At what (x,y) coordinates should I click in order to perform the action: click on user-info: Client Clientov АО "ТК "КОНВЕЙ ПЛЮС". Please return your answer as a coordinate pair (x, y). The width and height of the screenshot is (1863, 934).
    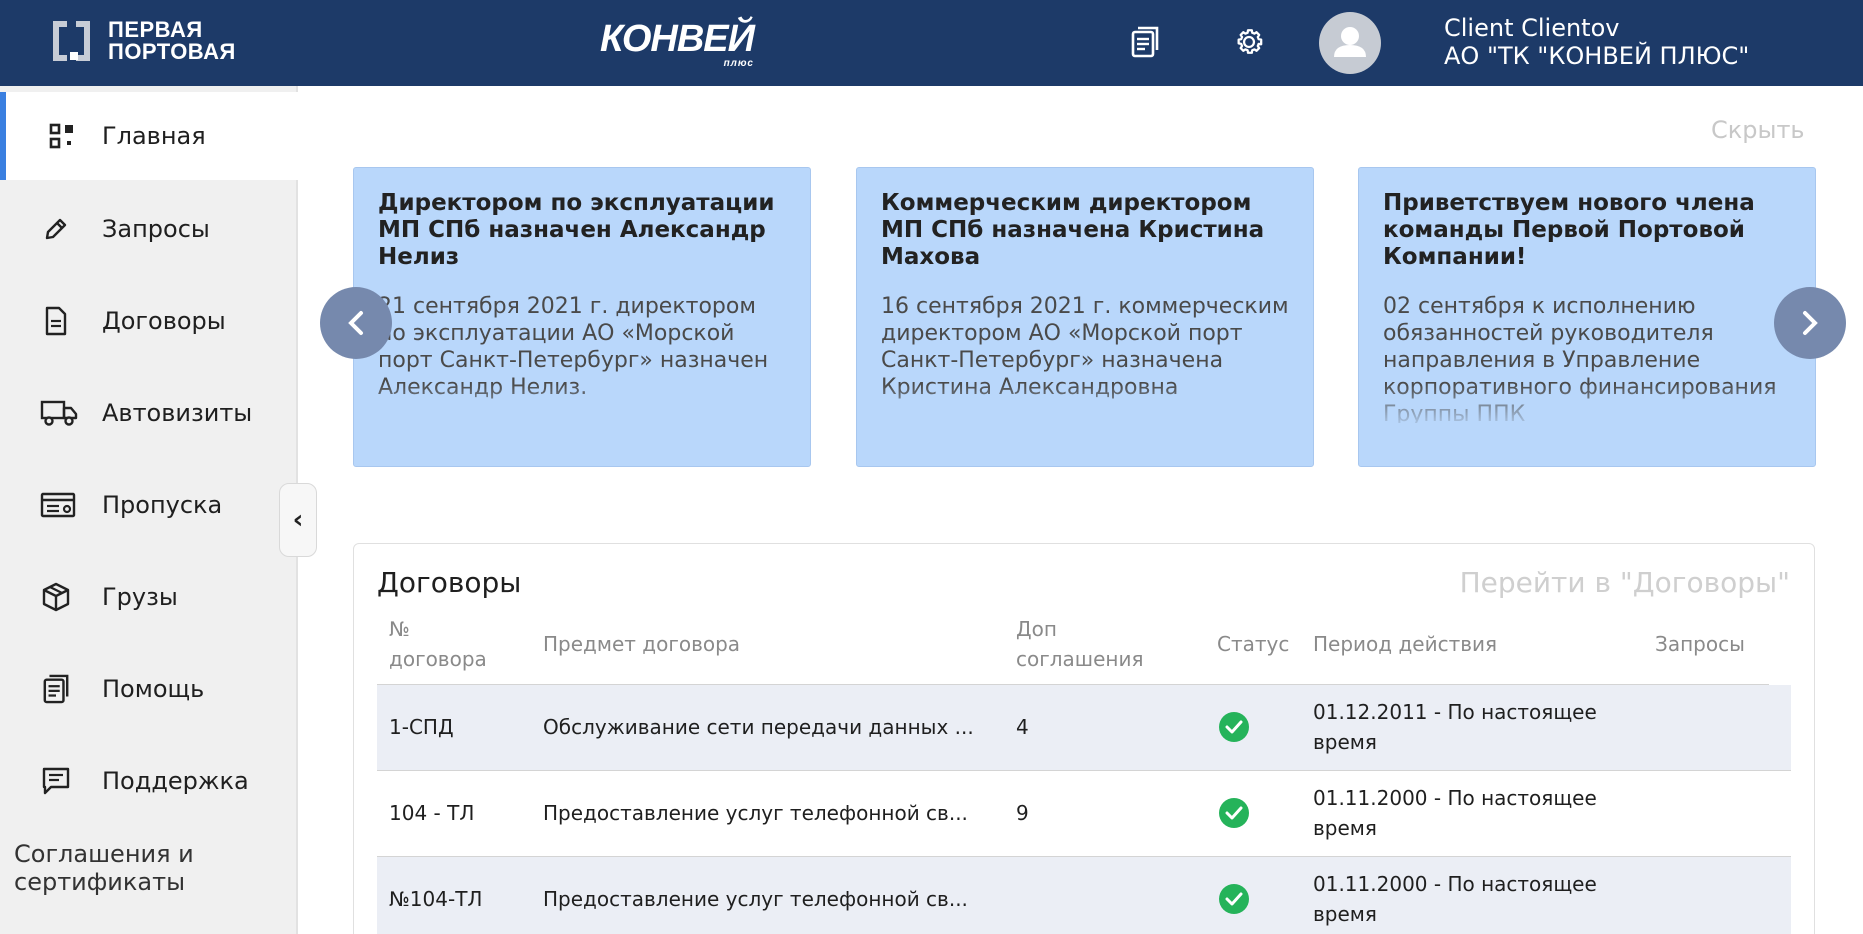
    Looking at the image, I should click on (1596, 42).